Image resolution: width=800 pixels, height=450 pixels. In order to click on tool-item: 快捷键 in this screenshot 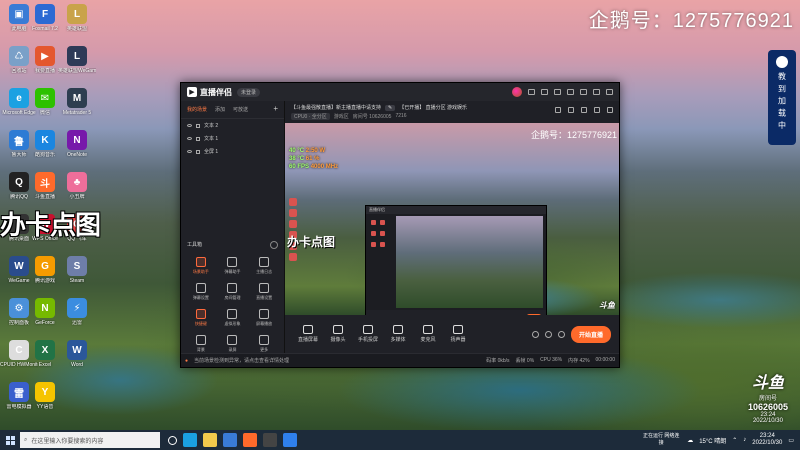, I will do `click(201, 318)`.